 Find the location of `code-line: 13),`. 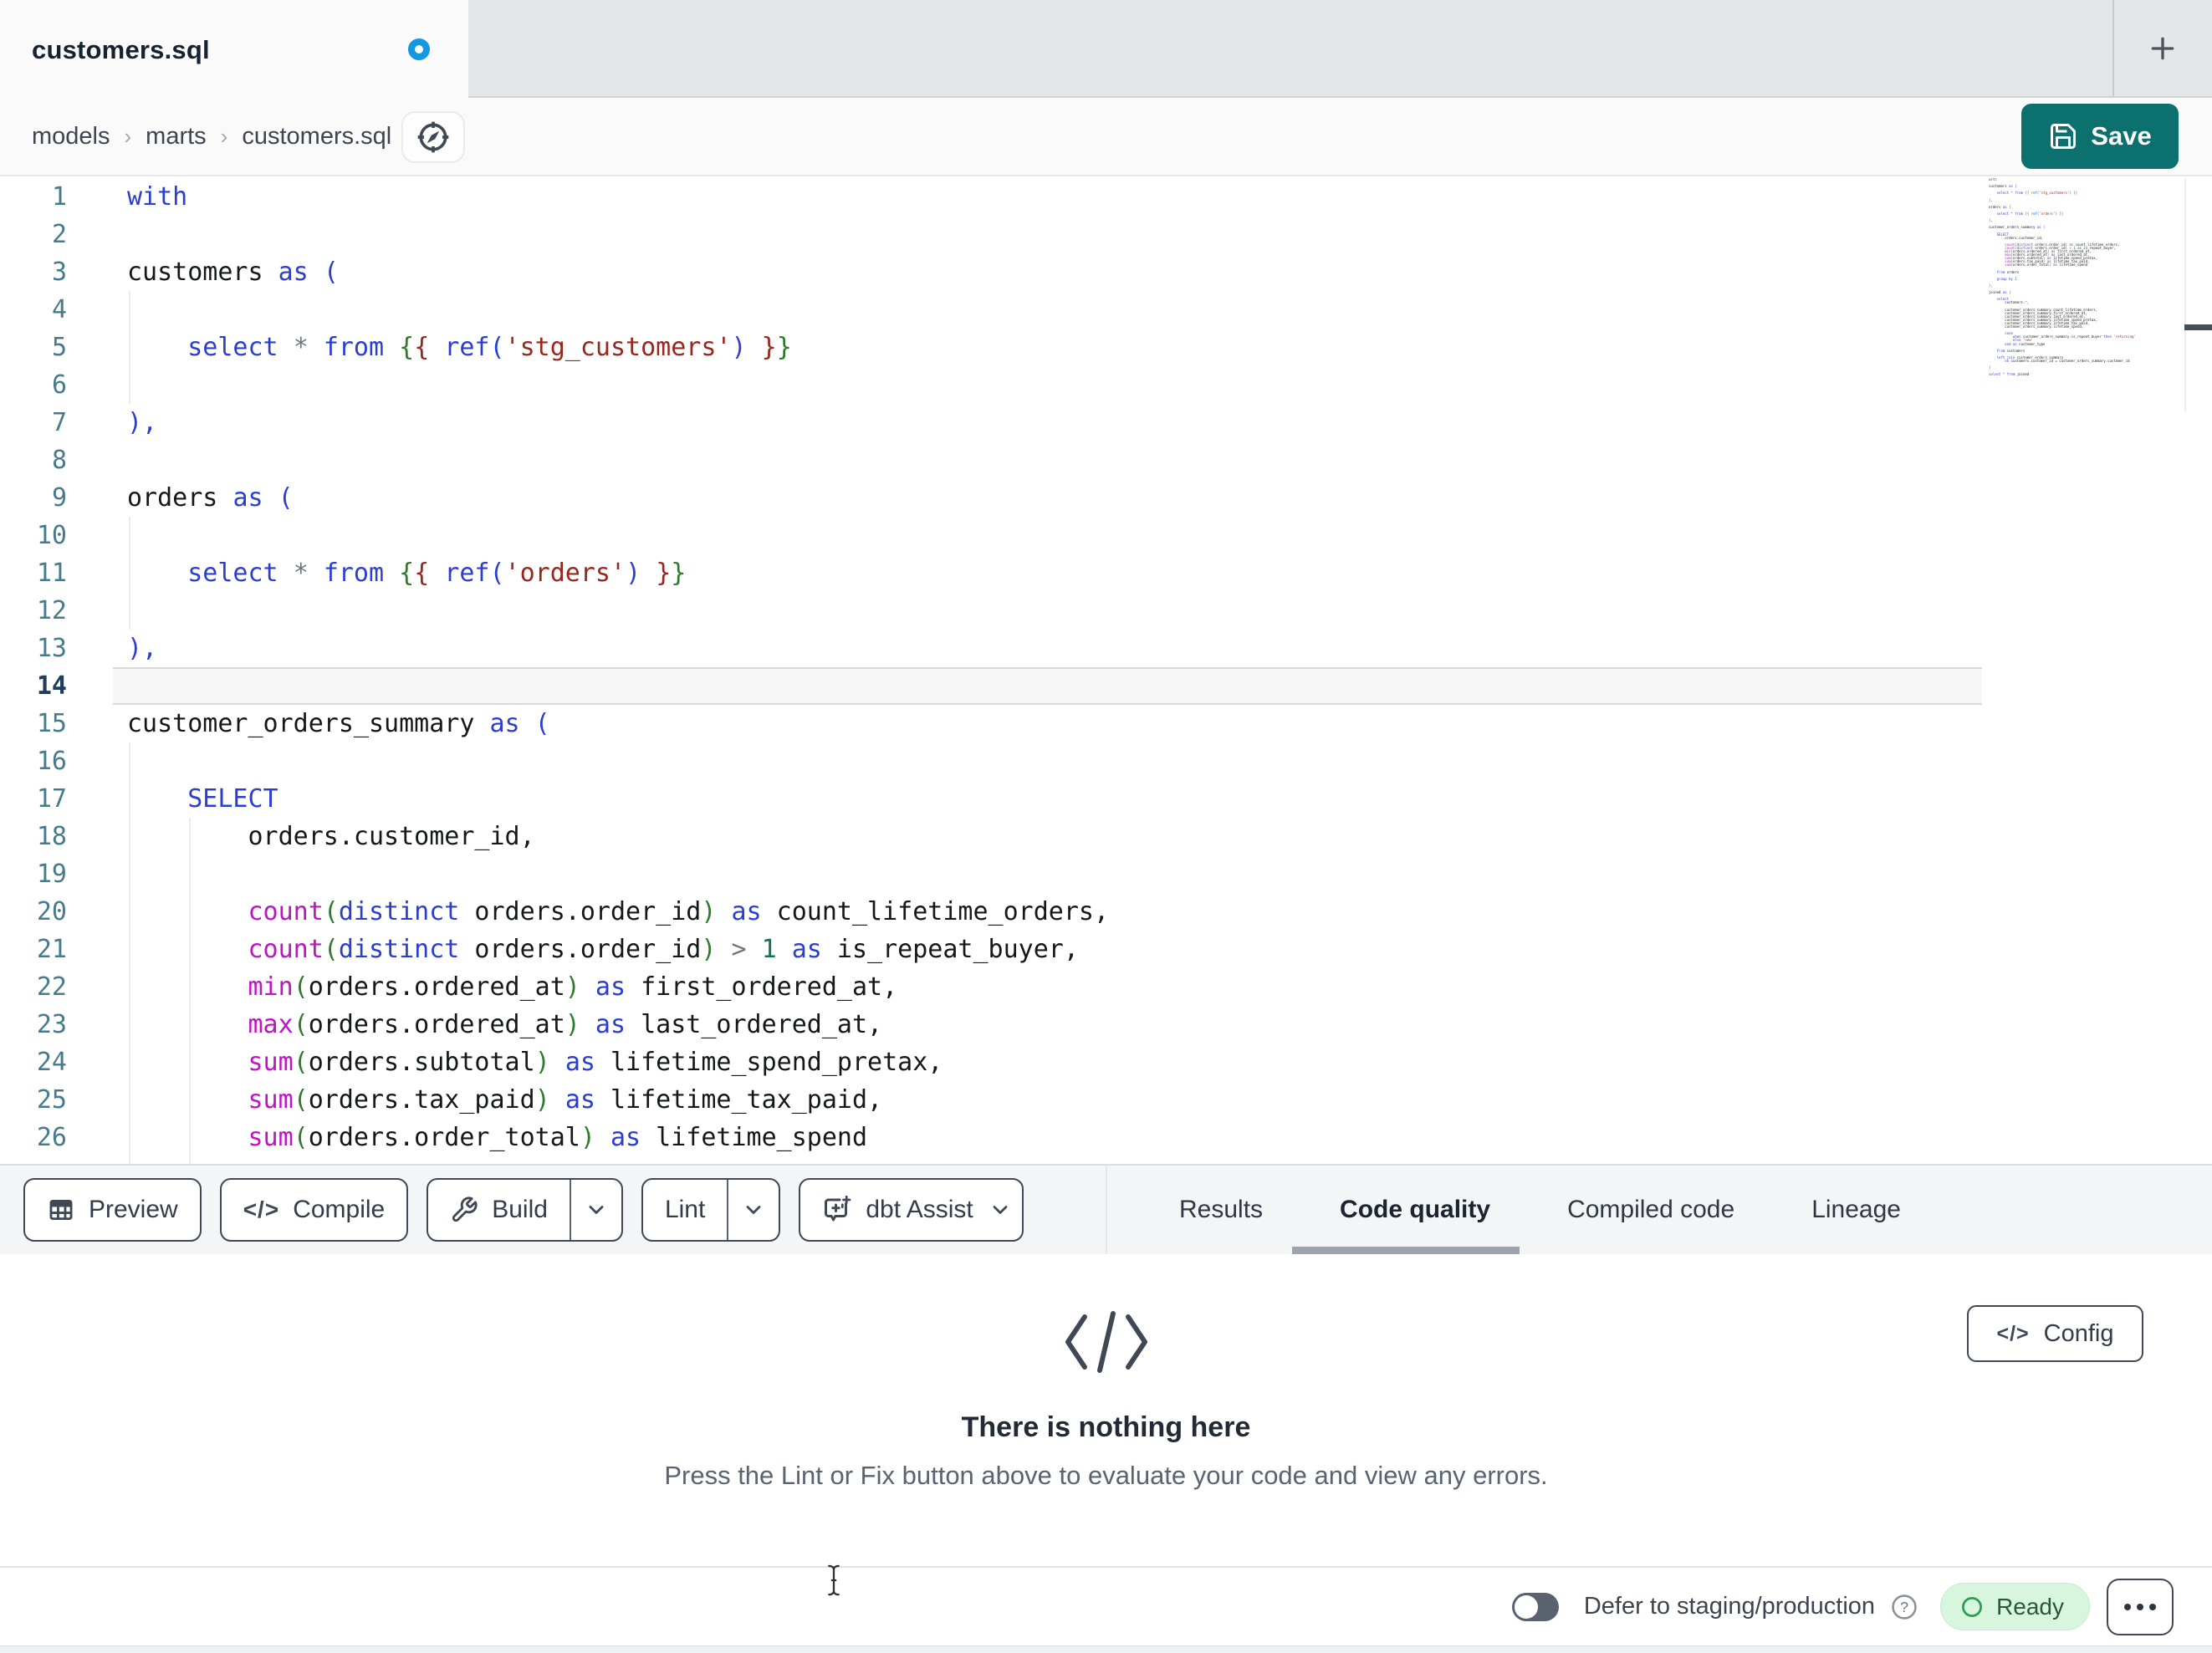

code-line: 13), is located at coordinates (1106, 648).